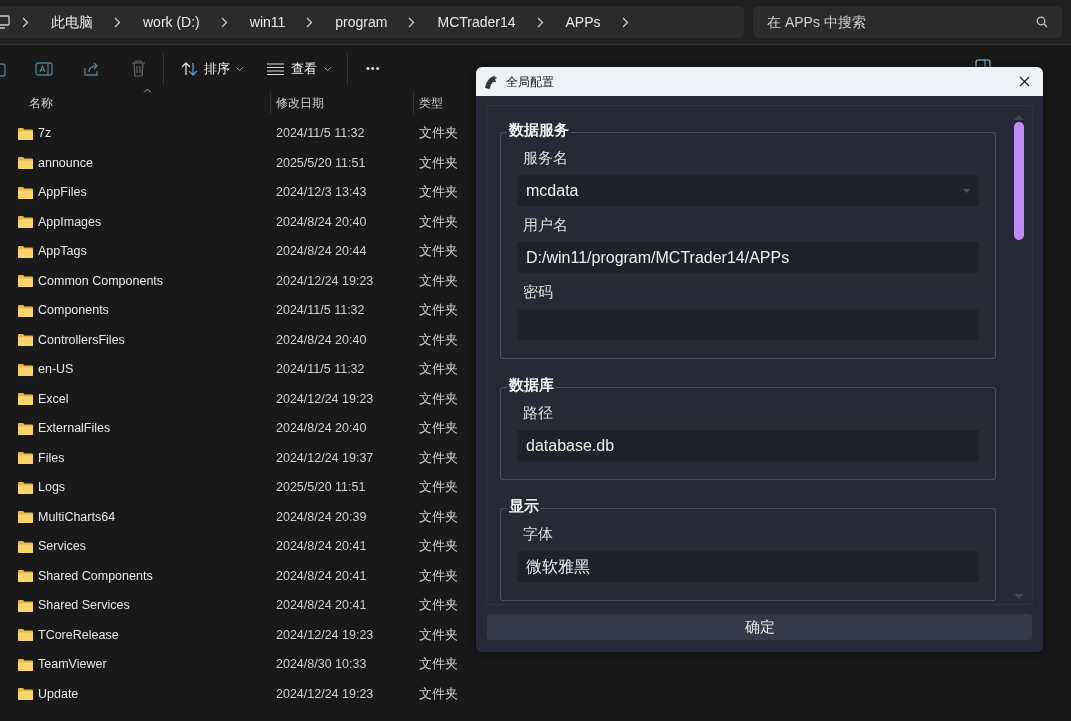 This screenshot has height=721, width=1071. I want to click on modified-date: 2024/8/24 20:40, so click(321, 222).